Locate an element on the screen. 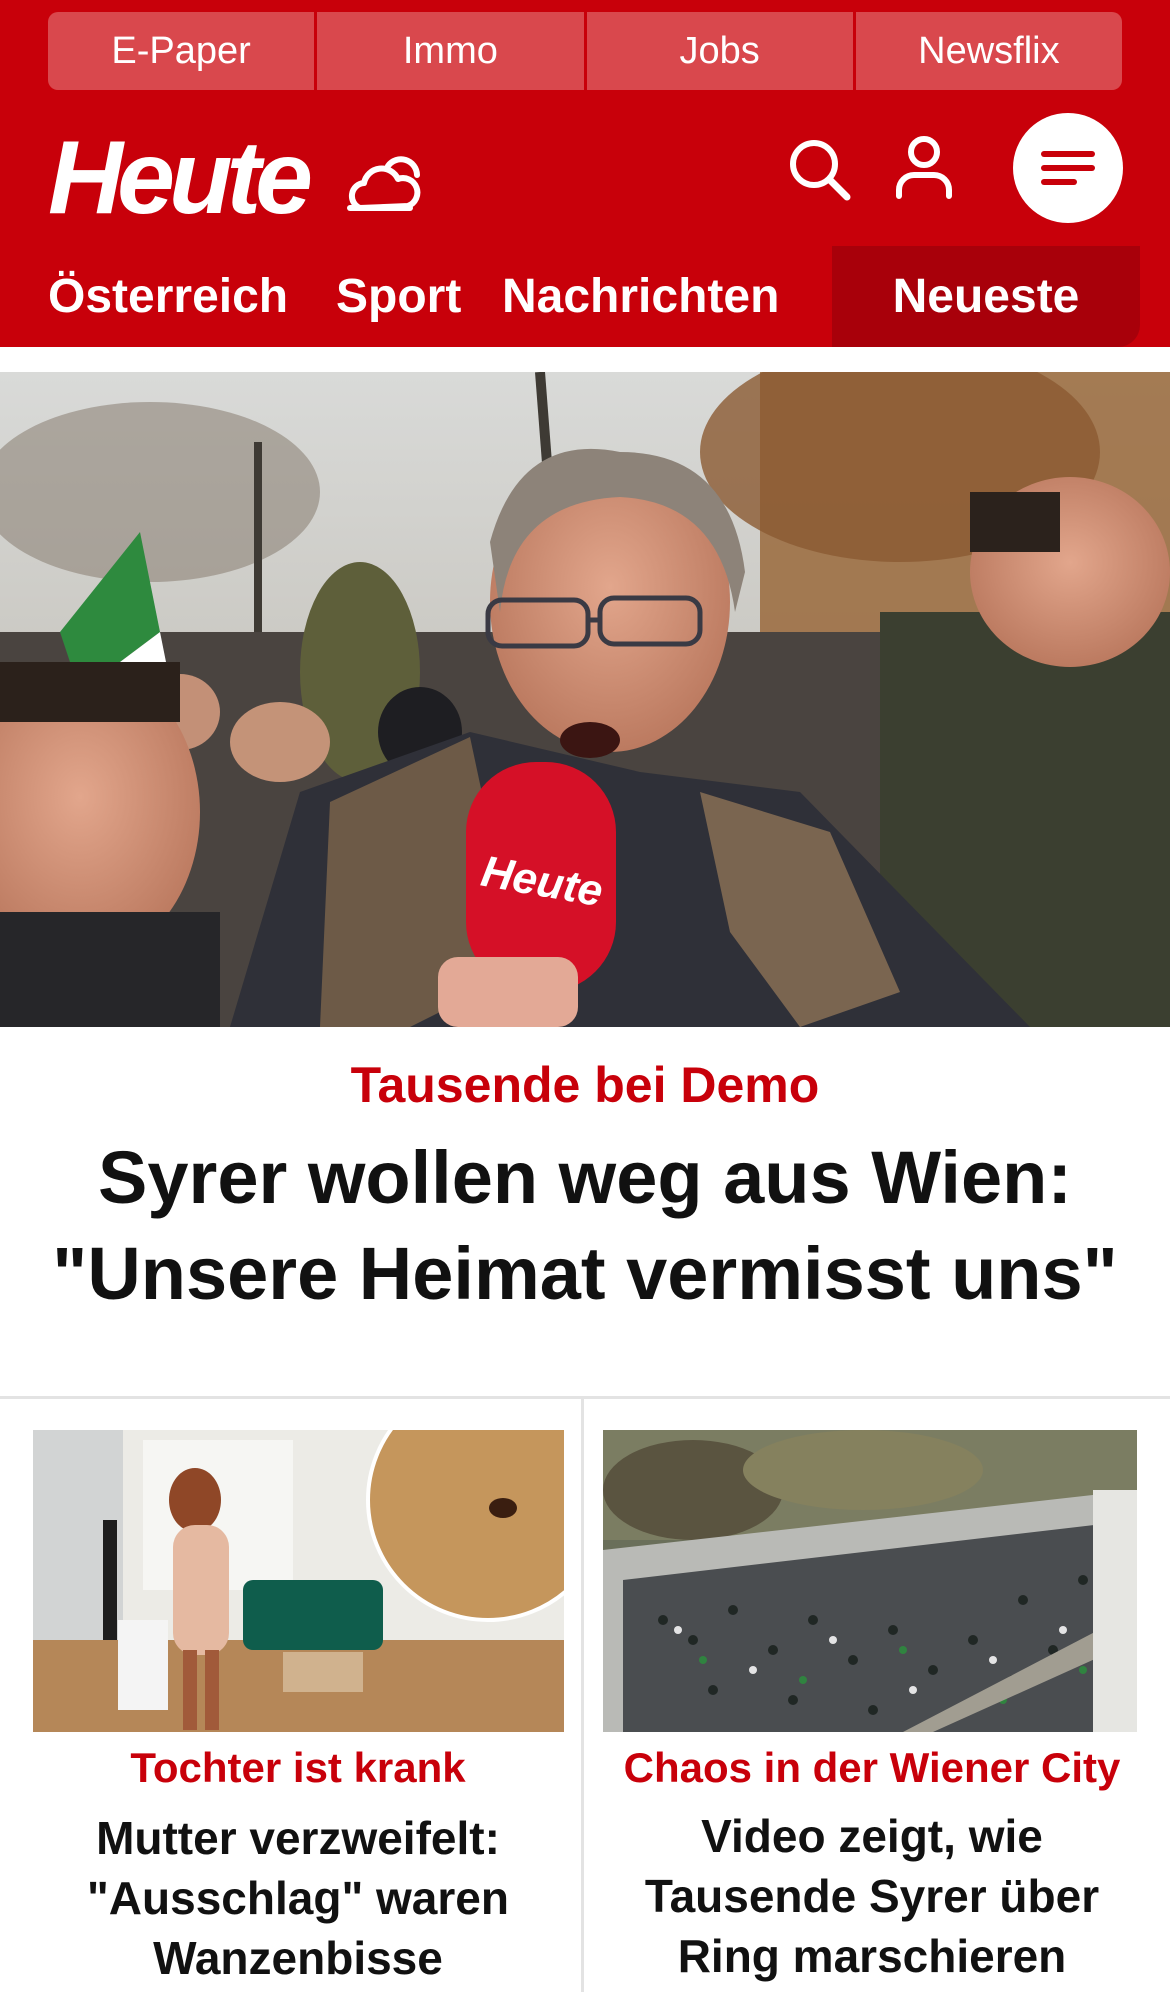 This screenshot has width=1170, height=1992. site-logo: Heute is located at coordinates (180, 178).